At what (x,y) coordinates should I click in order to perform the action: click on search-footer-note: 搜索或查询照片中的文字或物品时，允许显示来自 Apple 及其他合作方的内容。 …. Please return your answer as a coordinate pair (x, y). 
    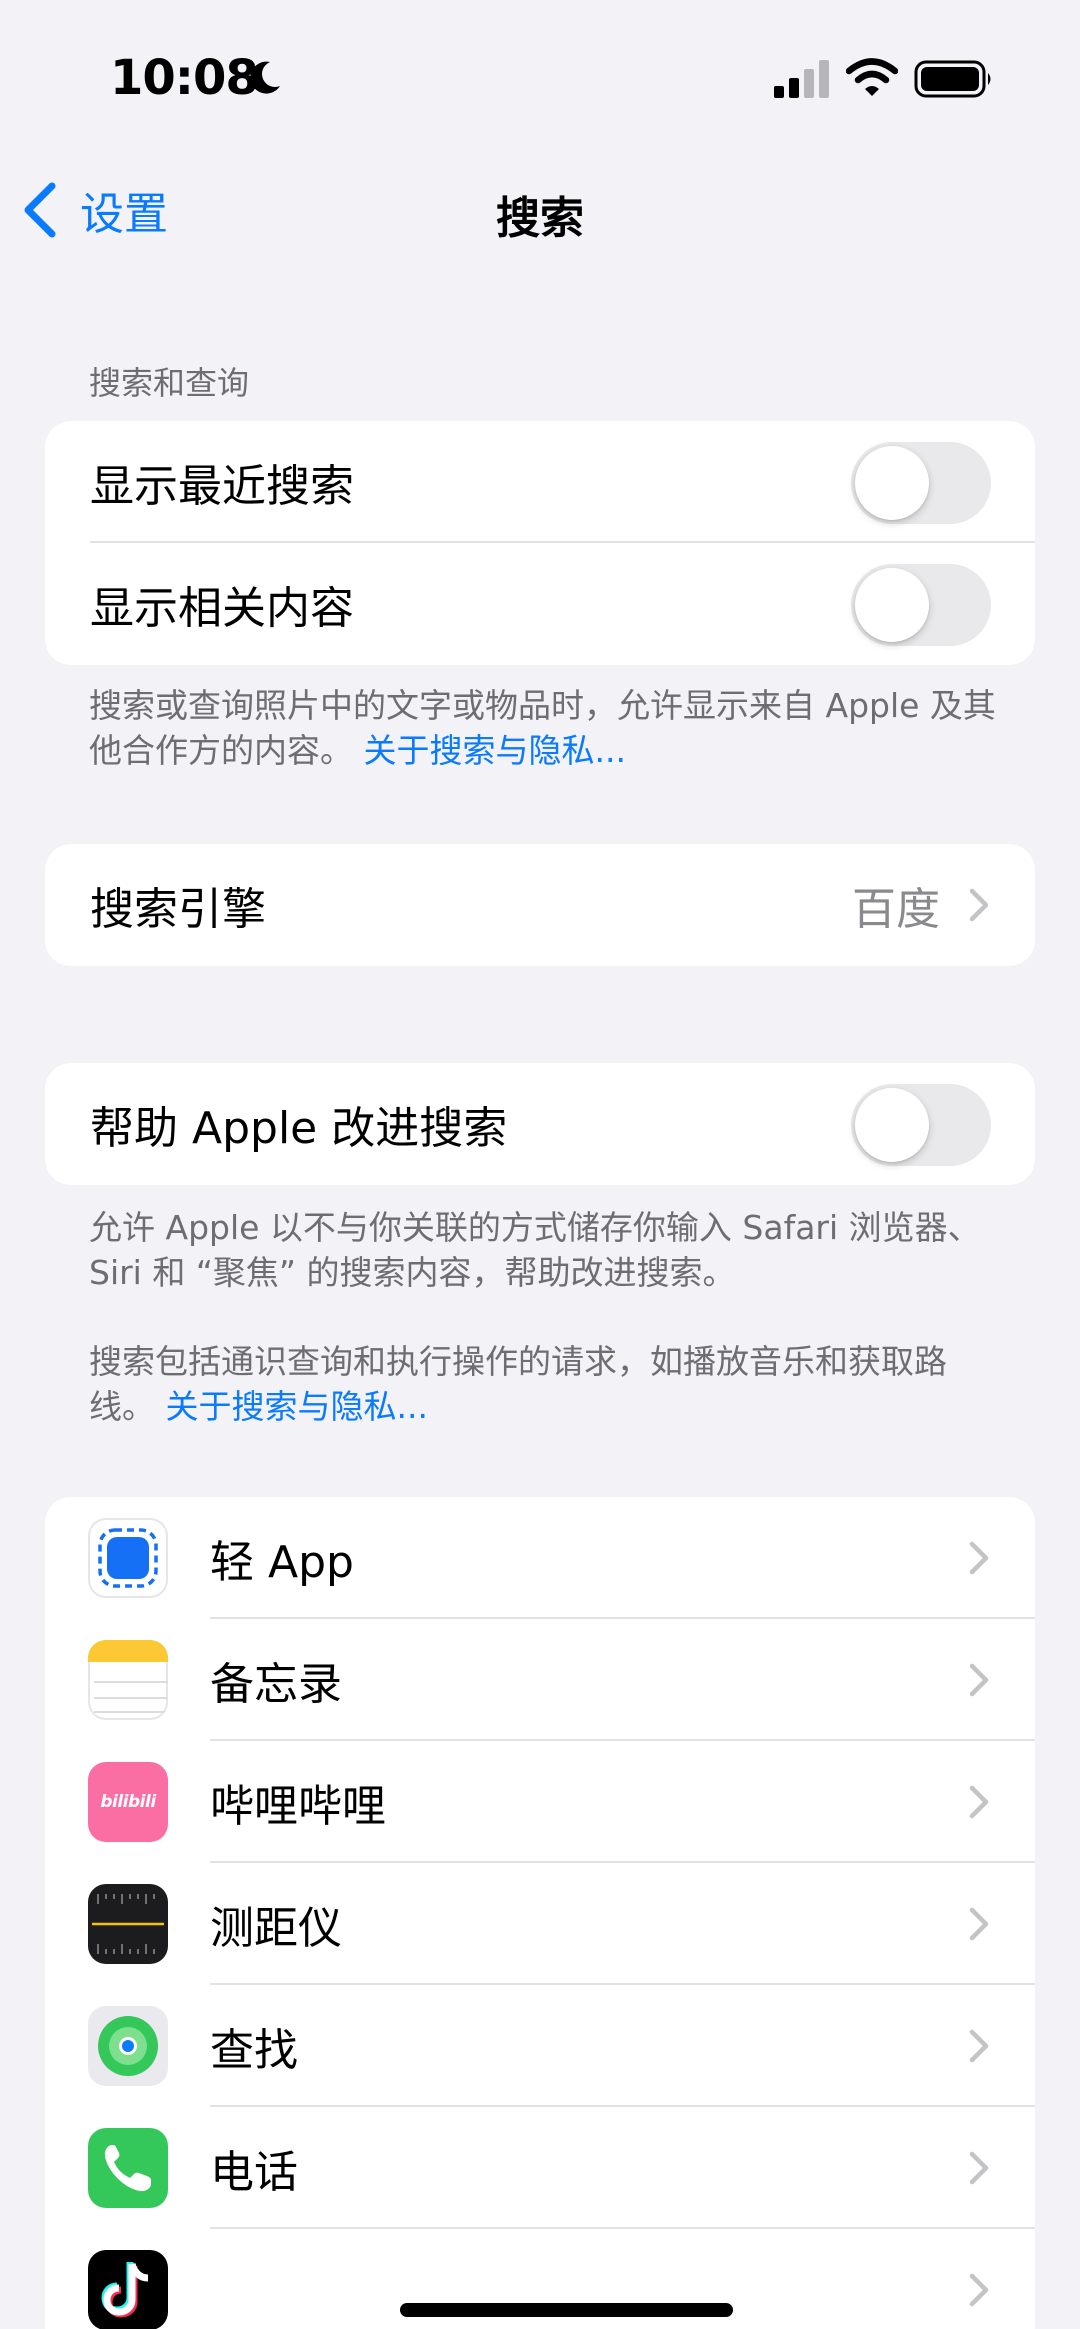
    Looking at the image, I should click on (549, 728).